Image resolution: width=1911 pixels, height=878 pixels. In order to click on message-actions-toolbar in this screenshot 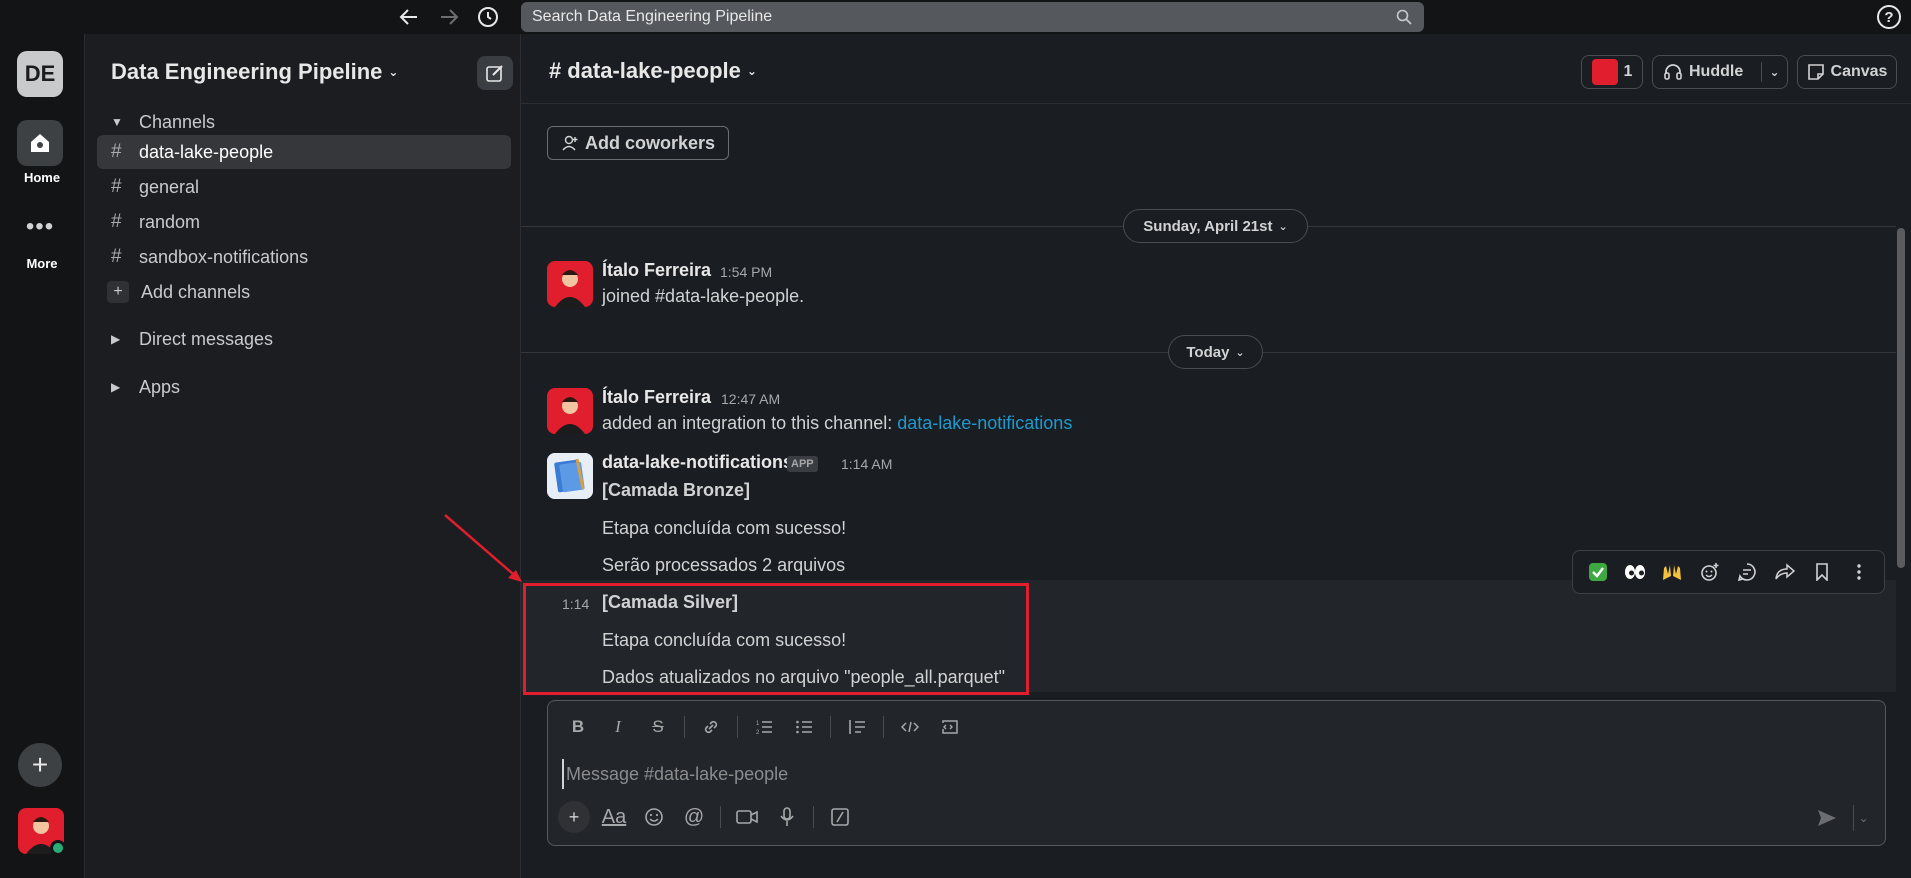, I will do `click(1728, 572)`.